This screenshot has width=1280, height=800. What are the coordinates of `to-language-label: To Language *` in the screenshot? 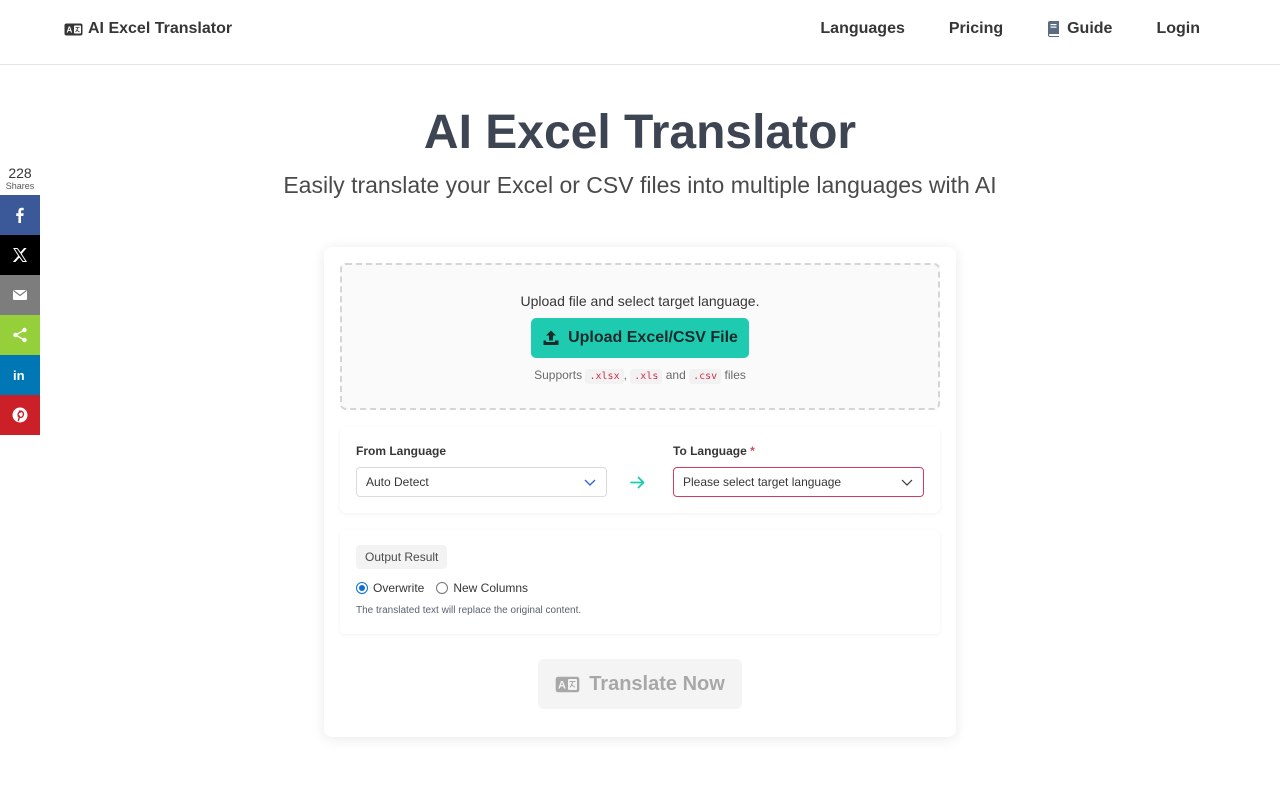 It's located at (714, 451).